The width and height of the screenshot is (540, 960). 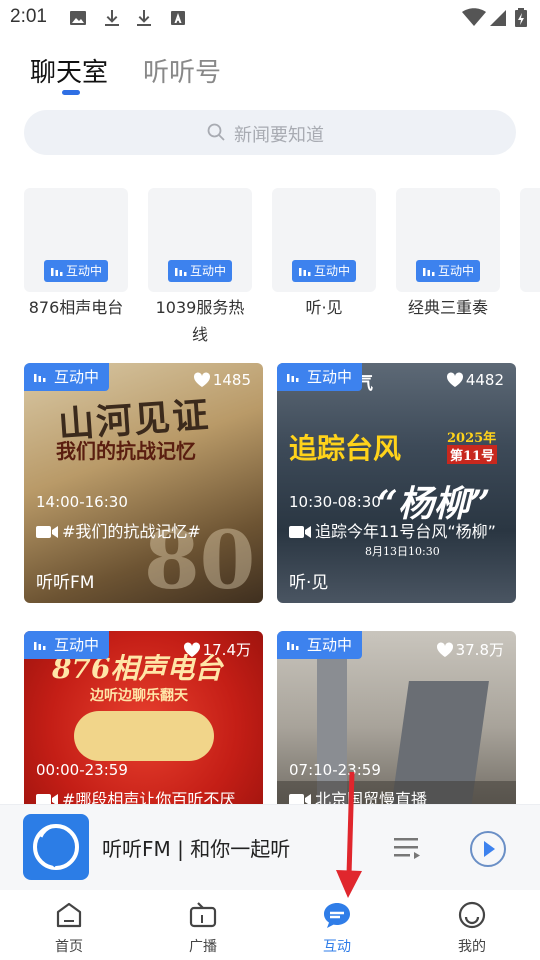 I want to click on chat-bubble-icon, so click(x=337, y=915).